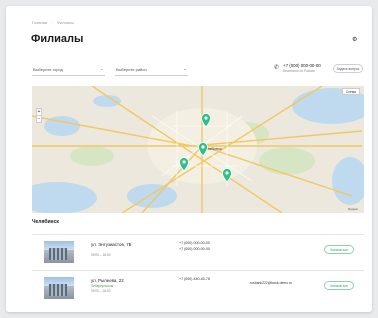  I want to click on branch-metro: Чебаркульская, so click(102, 286).